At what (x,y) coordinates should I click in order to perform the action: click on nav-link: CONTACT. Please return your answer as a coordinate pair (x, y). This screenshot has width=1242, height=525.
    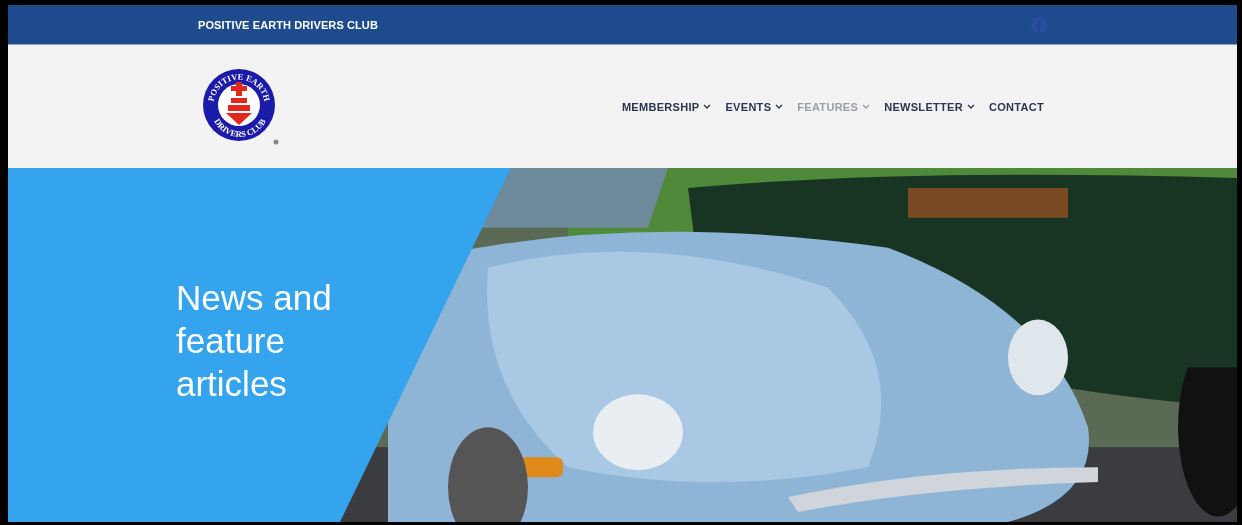
    Looking at the image, I should click on (1016, 106).